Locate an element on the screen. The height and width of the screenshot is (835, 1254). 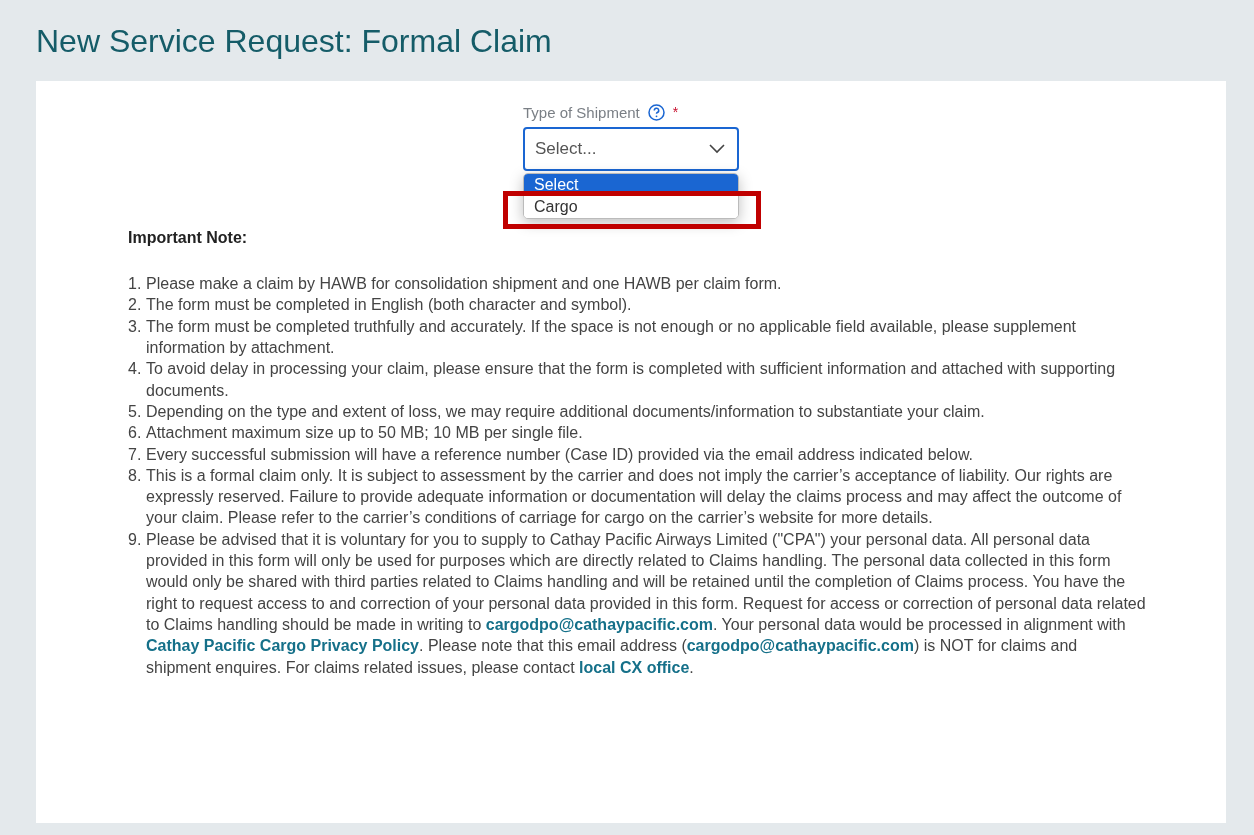
help-icon is located at coordinates (656, 112).